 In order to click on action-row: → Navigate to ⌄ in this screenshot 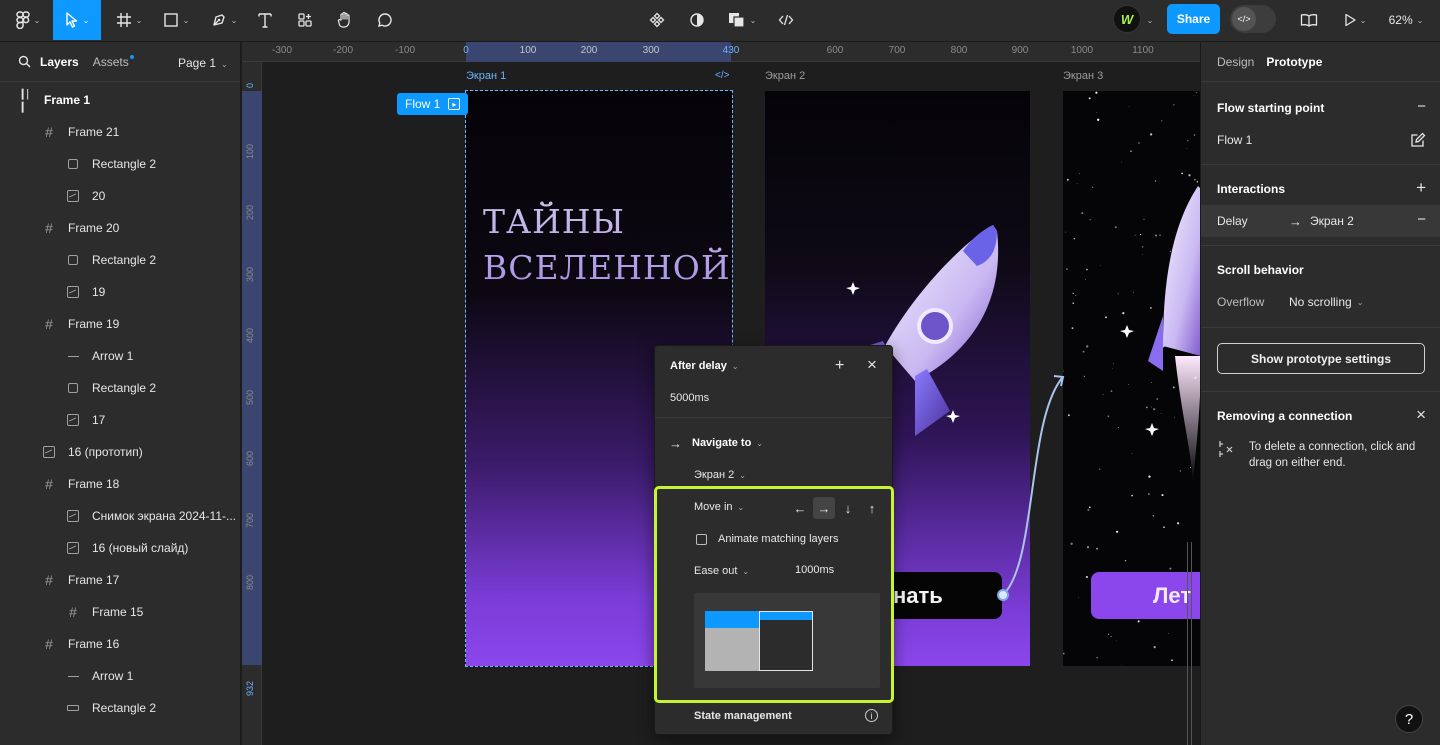, I will do `click(773, 443)`.